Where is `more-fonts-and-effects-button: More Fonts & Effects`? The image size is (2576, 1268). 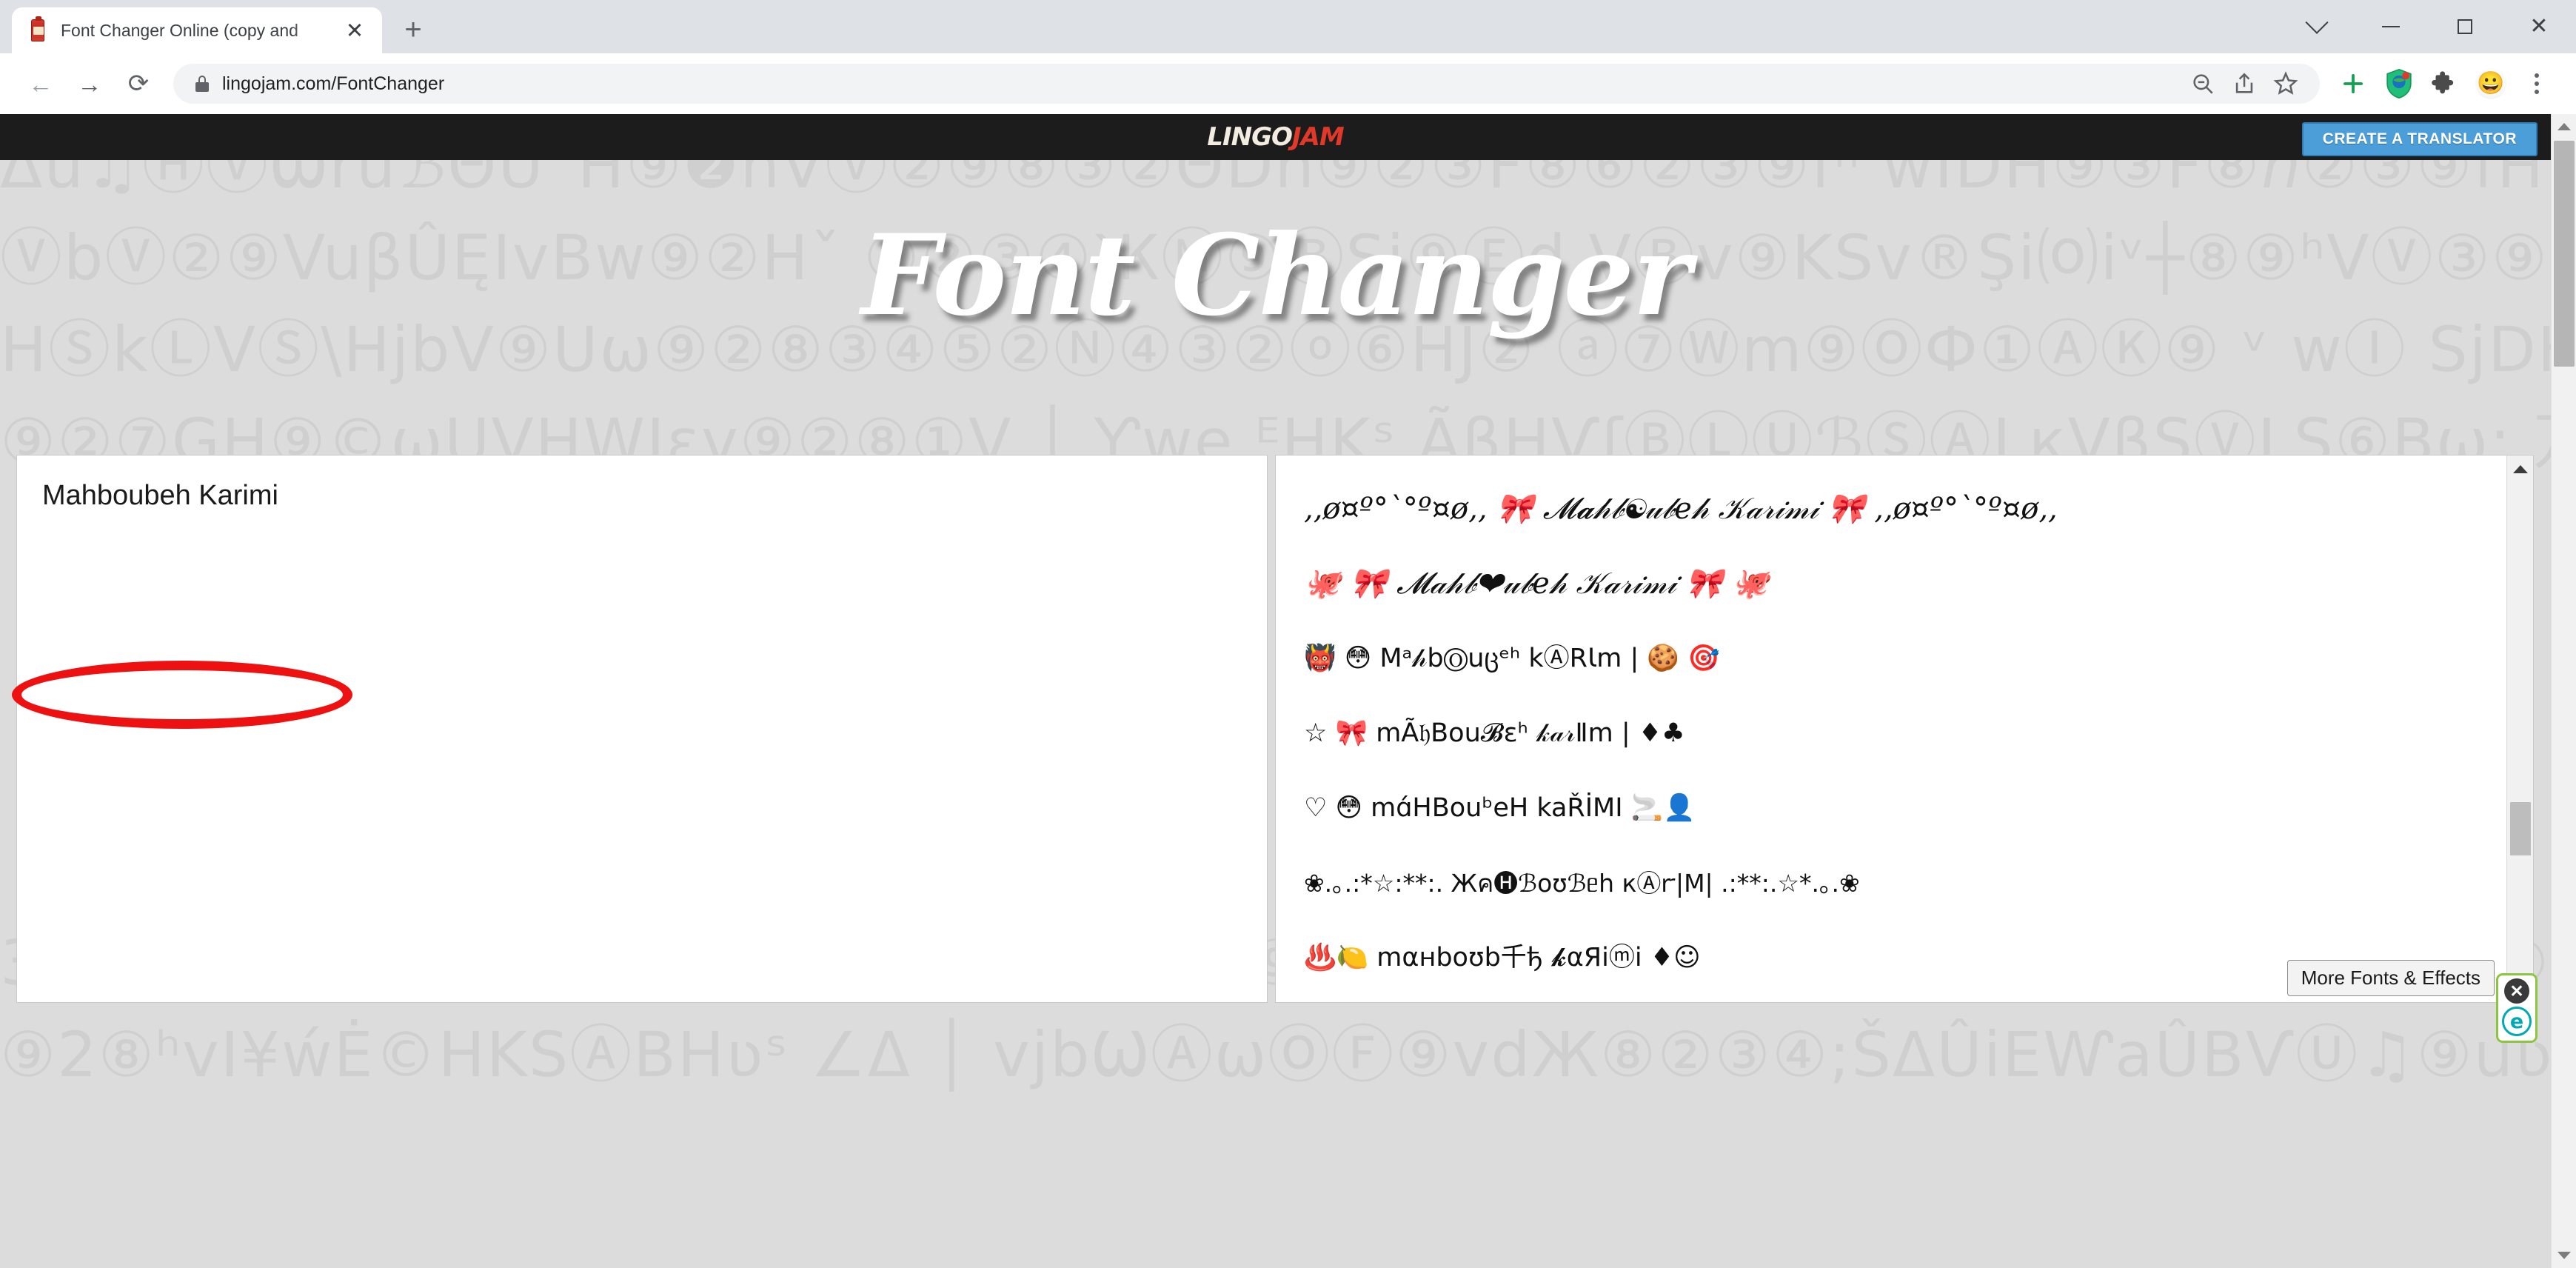 more-fonts-and-effects-button: More Fonts & Effects is located at coordinates (2390, 978).